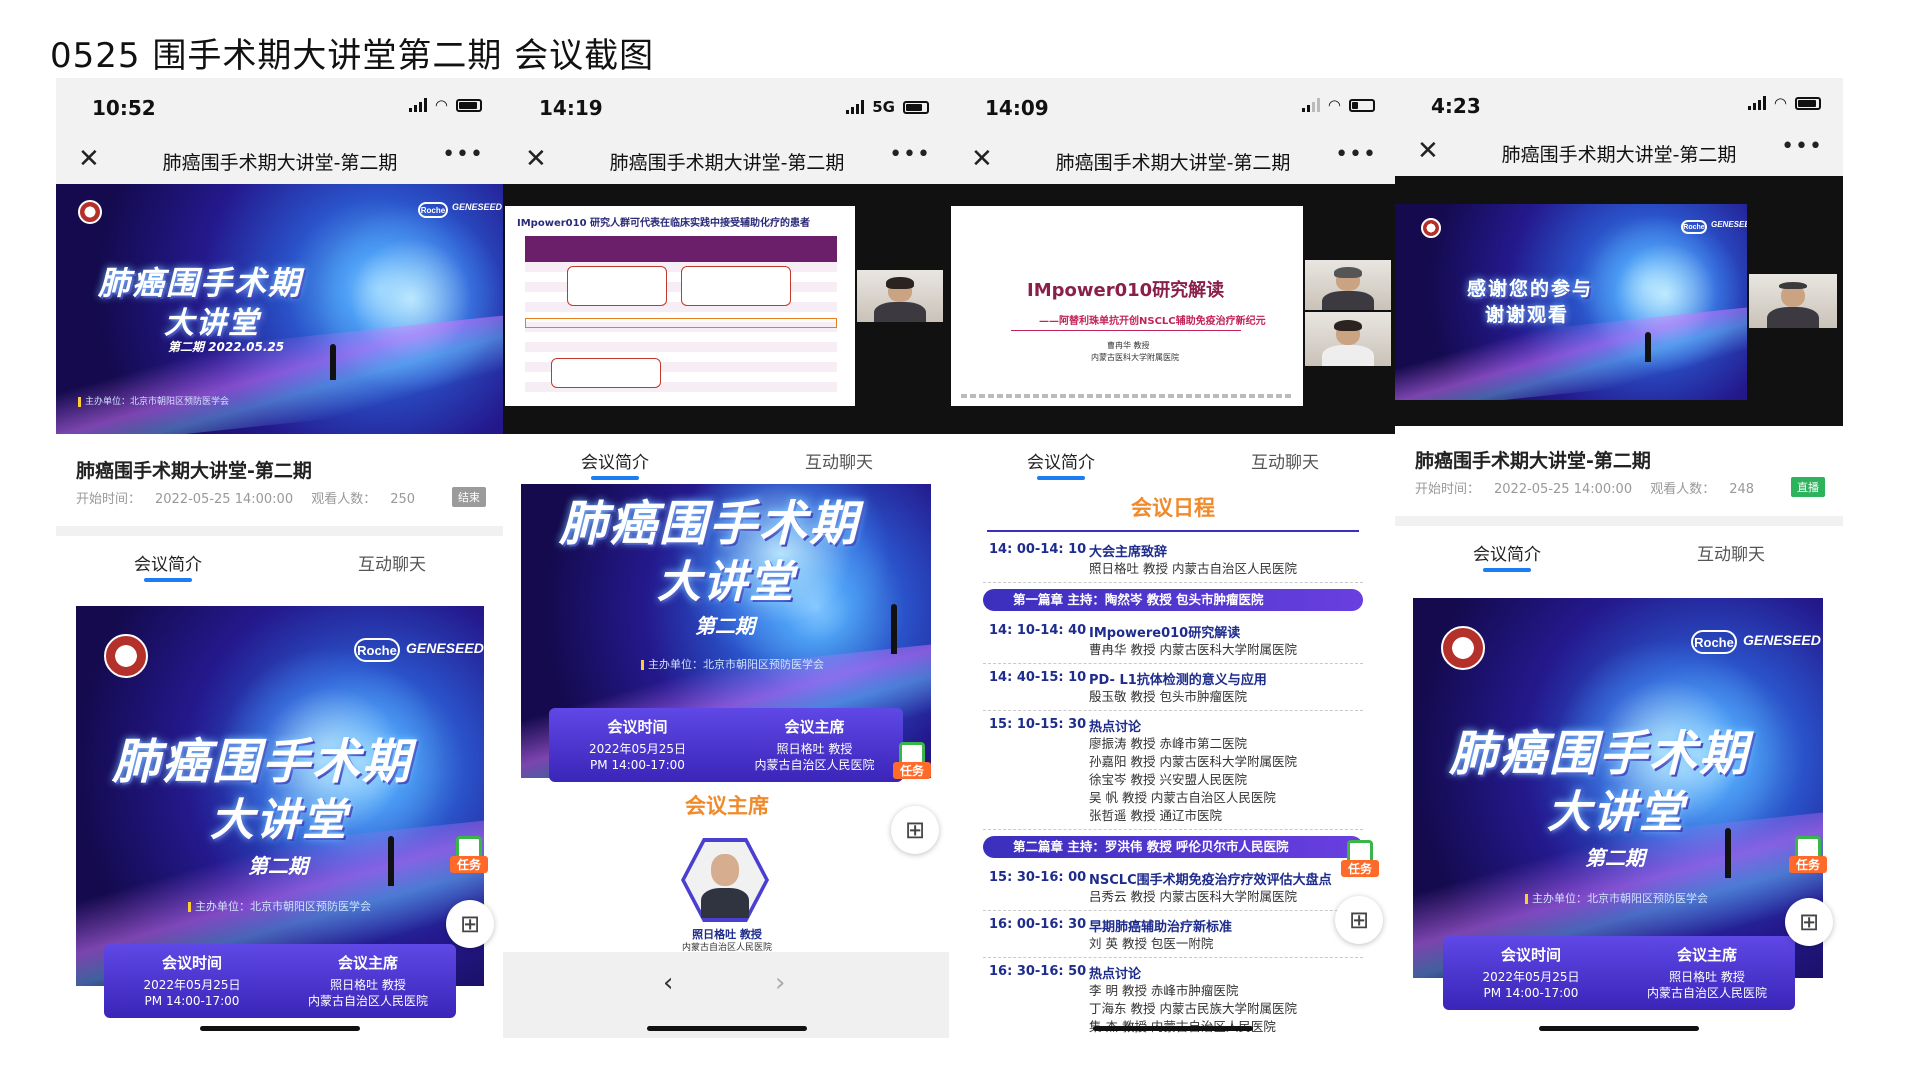 This screenshot has height=1080, width=1920. I want to click on schedule-row: 16: 00-16: 30 早期肺癌辅助治疗新标准刘 英 教授 包医一附院, so click(1173, 934).